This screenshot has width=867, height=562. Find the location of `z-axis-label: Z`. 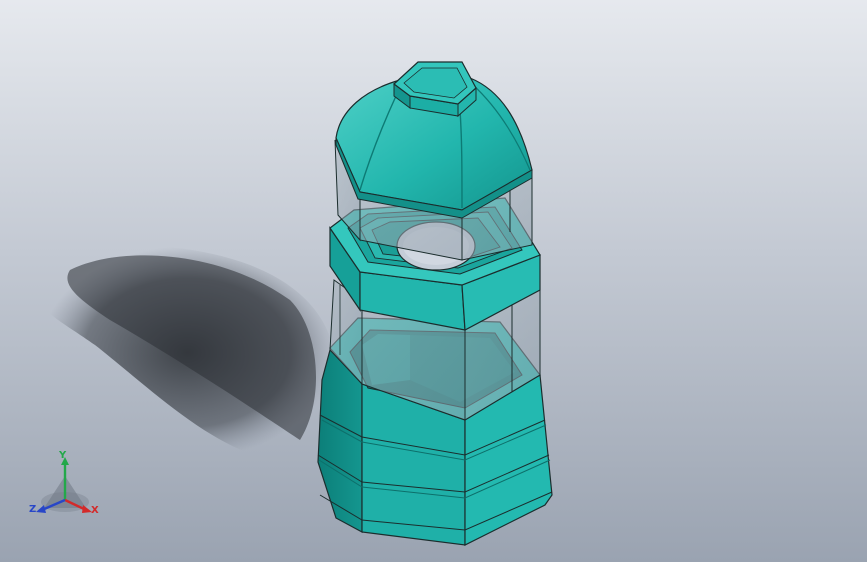

z-axis-label: Z is located at coordinates (33, 509).